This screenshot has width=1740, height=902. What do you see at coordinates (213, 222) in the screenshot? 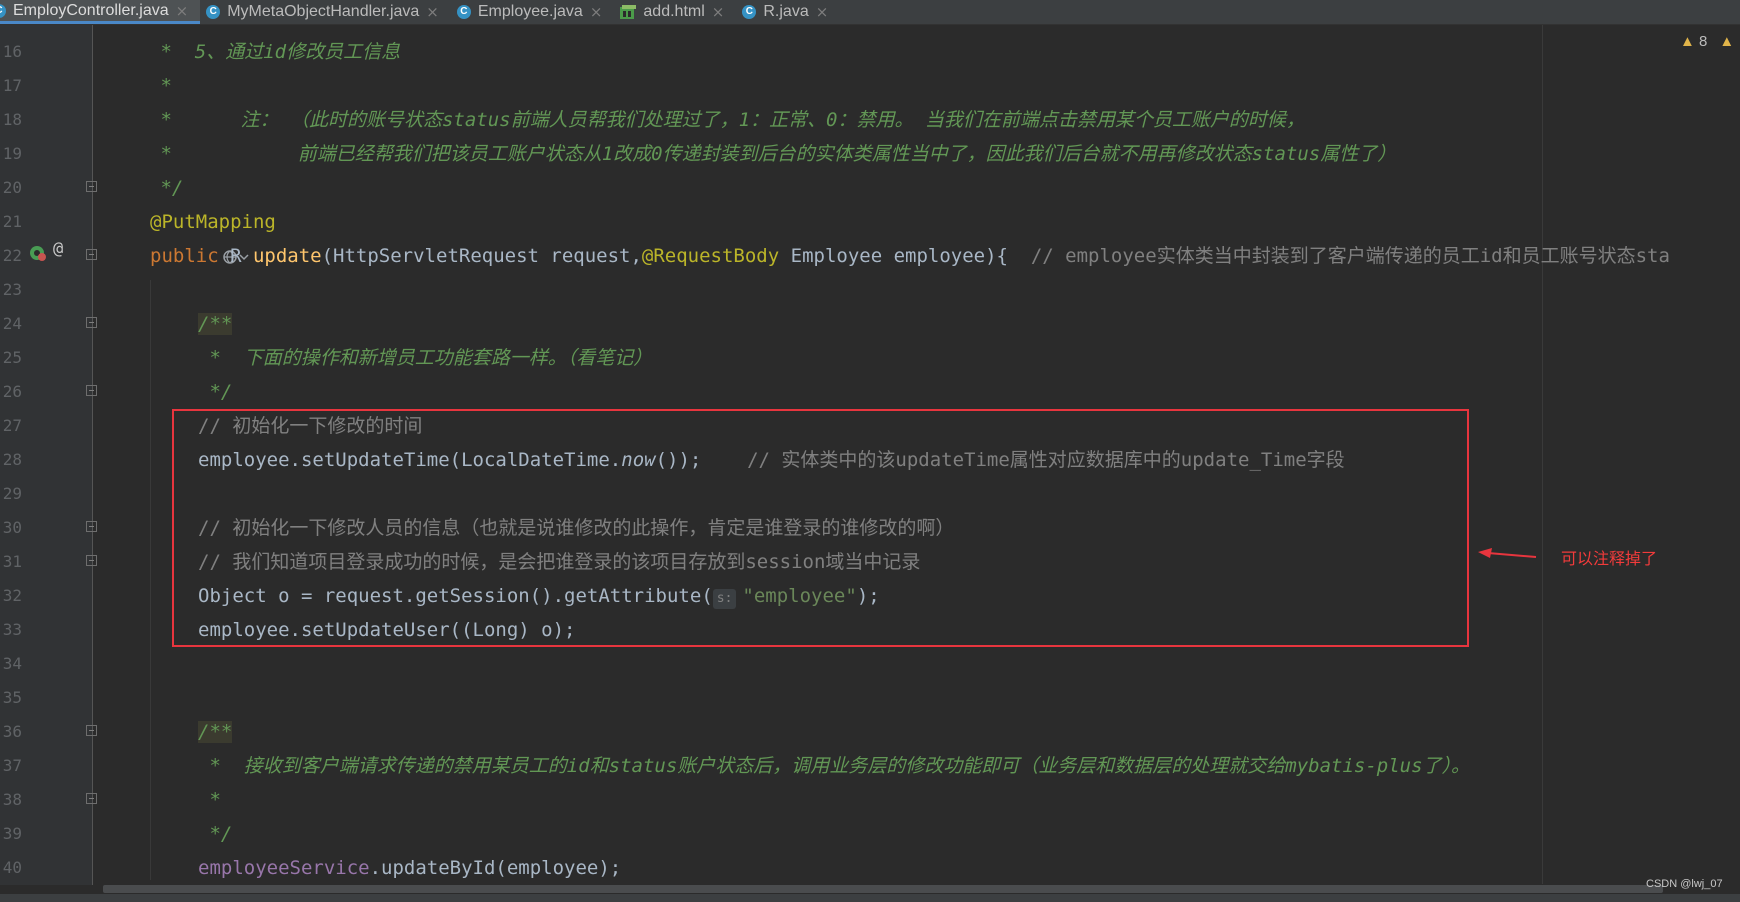
I see `annotation-putmapping: @PutMapping` at bounding box center [213, 222].